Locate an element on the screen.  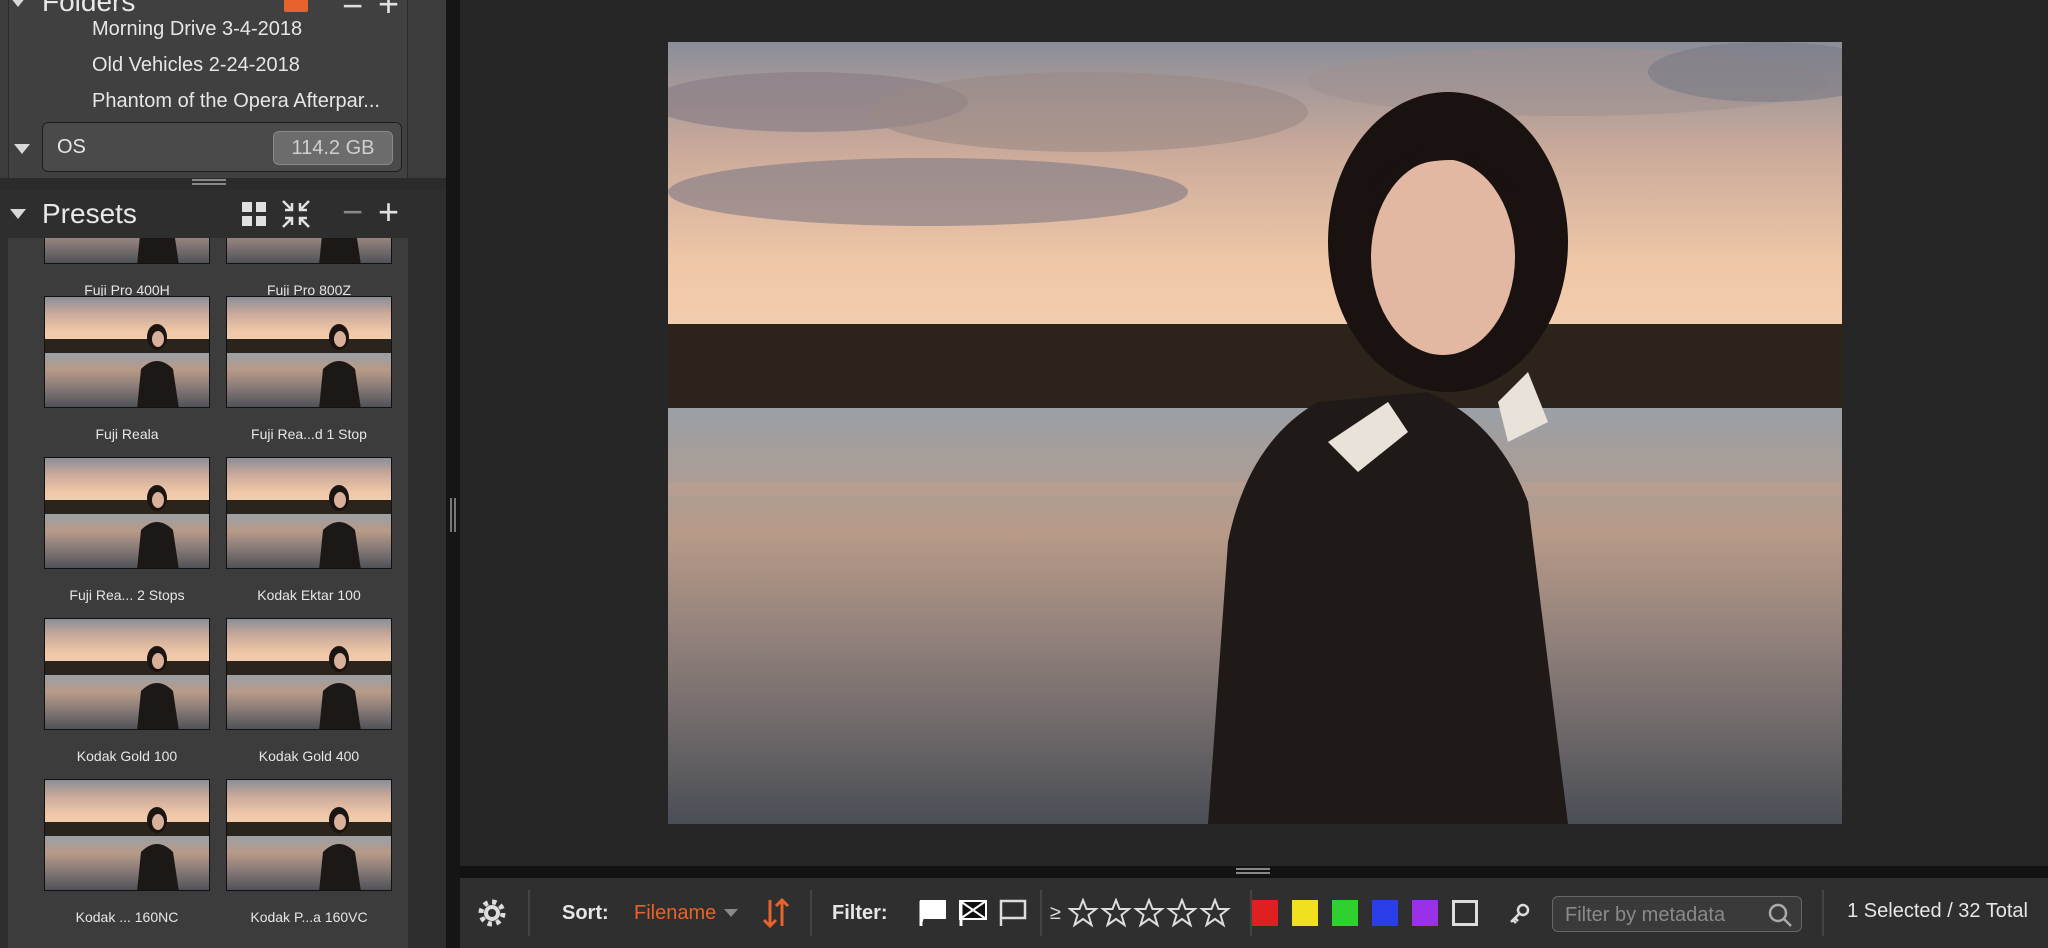
flag-unflagged-icon is located at coordinates (1013, 913).